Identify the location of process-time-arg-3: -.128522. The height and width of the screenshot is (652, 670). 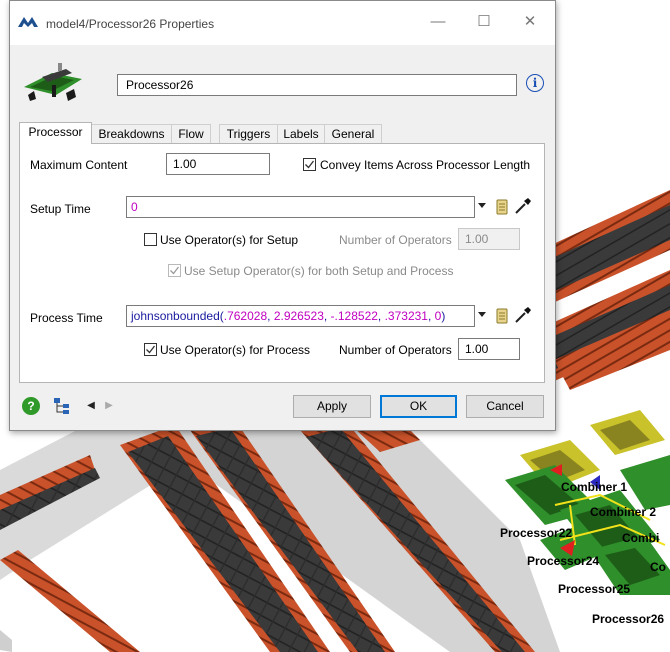
(354, 316).